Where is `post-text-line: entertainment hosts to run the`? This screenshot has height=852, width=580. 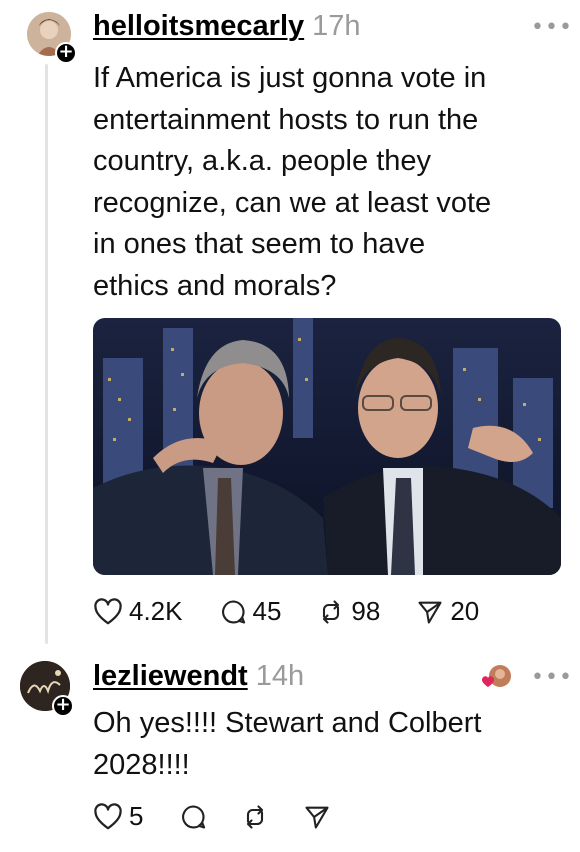 post-text-line: entertainment hosts to run the is located at coordinates (286, 119).